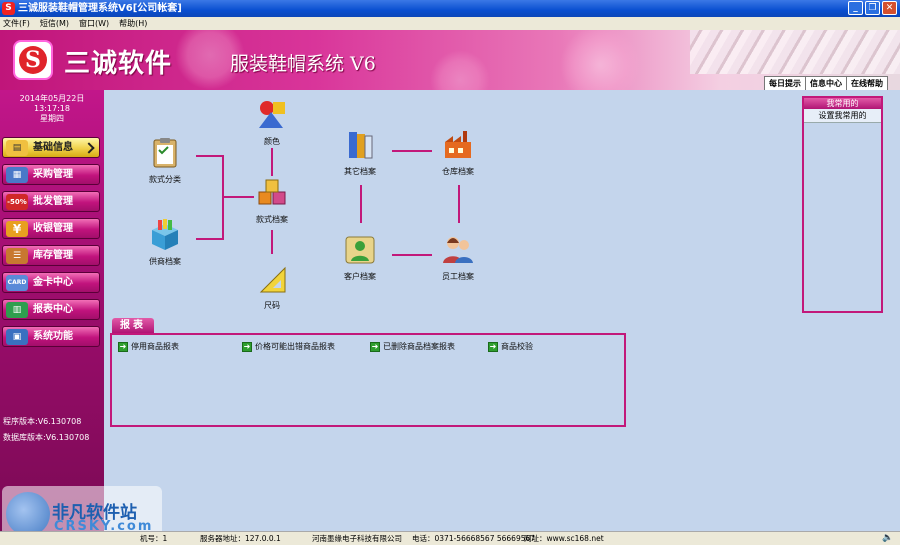 The width and height of the screenshot is (900, 545). I want to click on nav-label: 报表中心, so click(53, 309).